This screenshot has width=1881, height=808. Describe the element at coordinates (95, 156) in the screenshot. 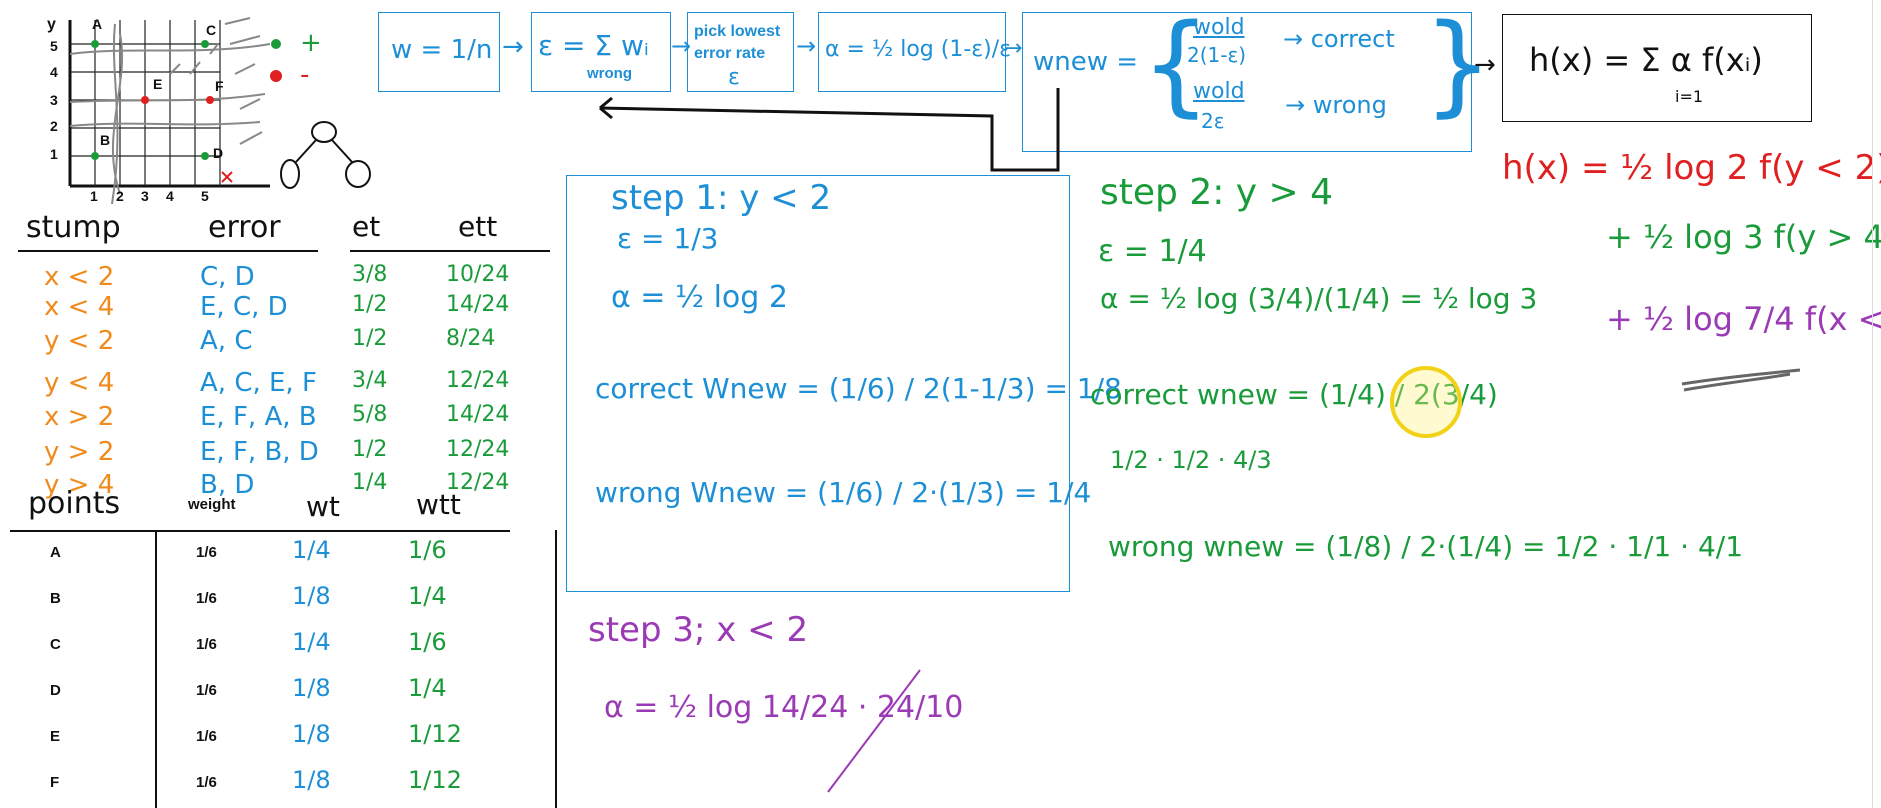

I see `point-b-marker` at that location.